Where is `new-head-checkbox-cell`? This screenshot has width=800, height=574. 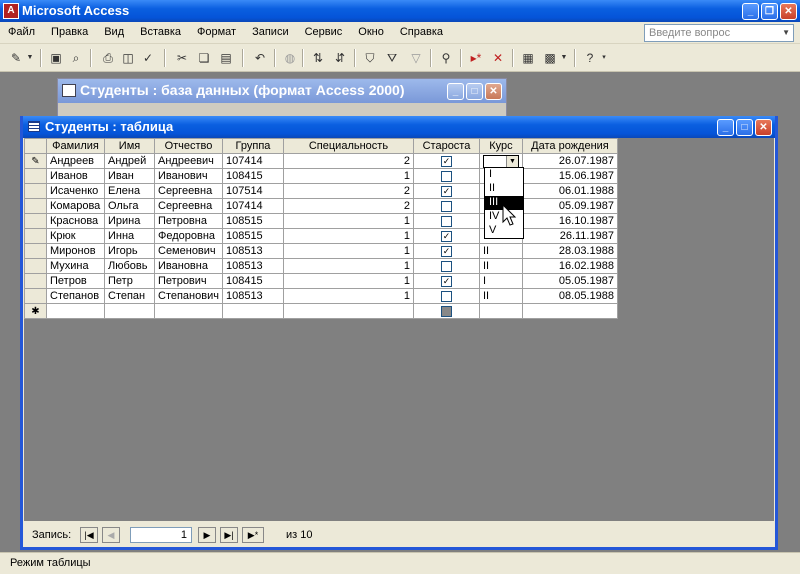 new-head-checkbox-cell is located at coordinates (446, 311).